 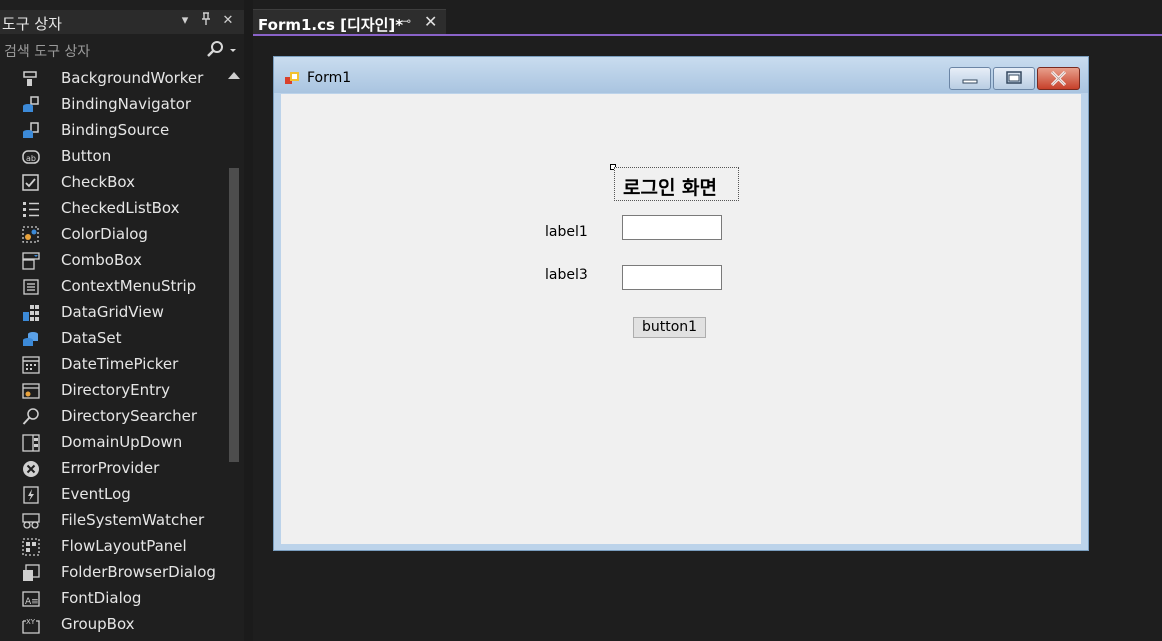 What do you see at coordinates (1014, 78) in the screenshot?
I see `maximize-button` at bounding box center [1014, 78].